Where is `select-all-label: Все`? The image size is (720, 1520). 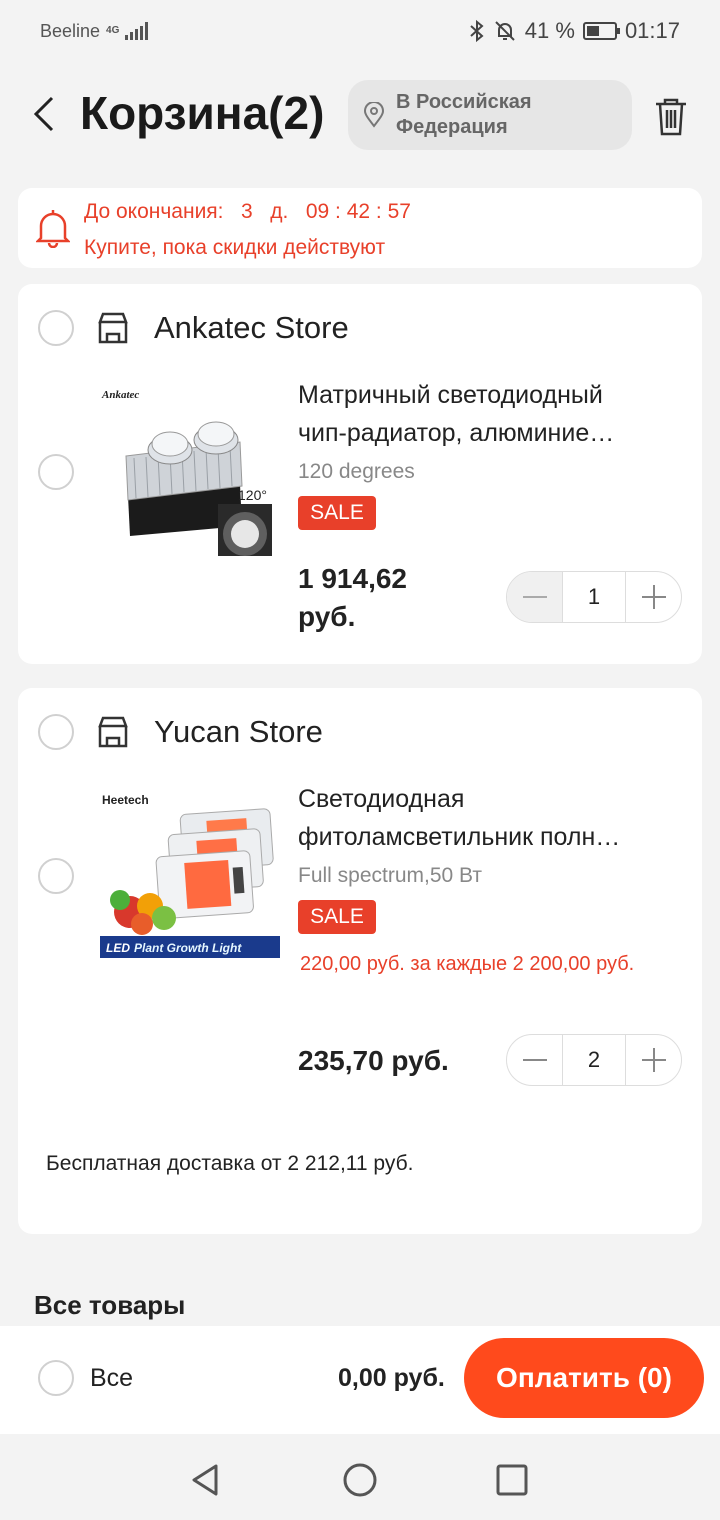 select-all-label: Все is located at coordinates (111, 1378).